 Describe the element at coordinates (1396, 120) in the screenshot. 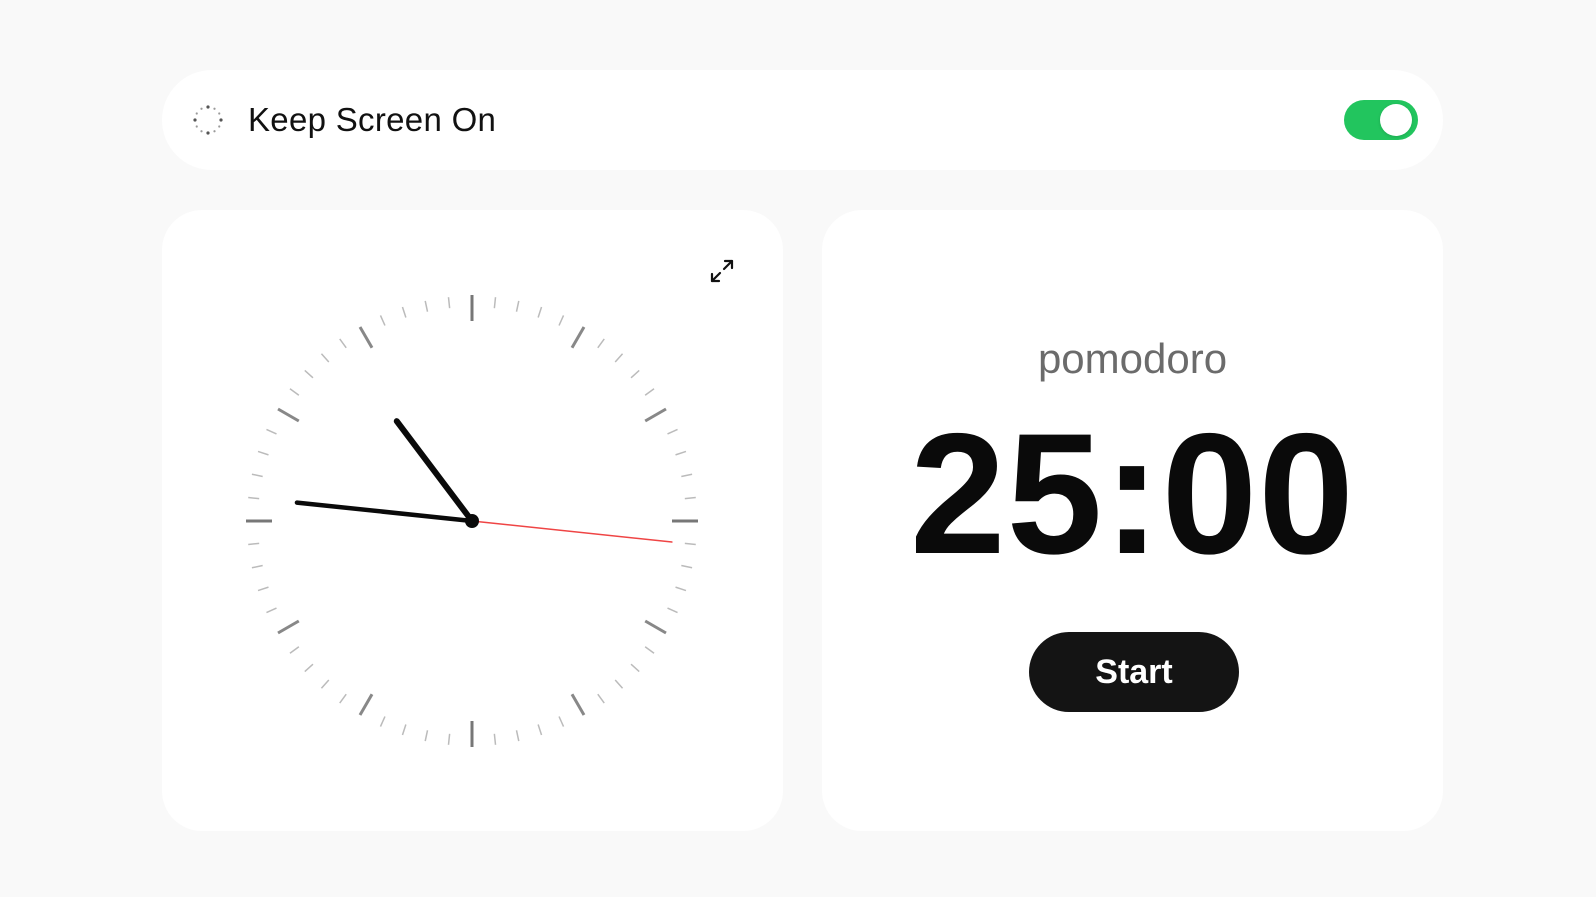

I see `toggle-knob` at that location.